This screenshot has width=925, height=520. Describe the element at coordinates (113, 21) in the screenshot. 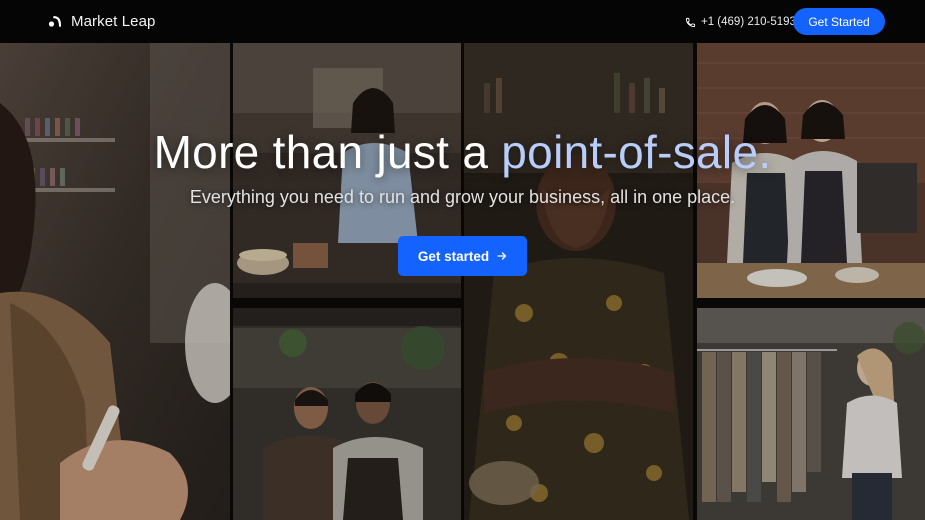

I see `brand-name: Market Leap` at that location.